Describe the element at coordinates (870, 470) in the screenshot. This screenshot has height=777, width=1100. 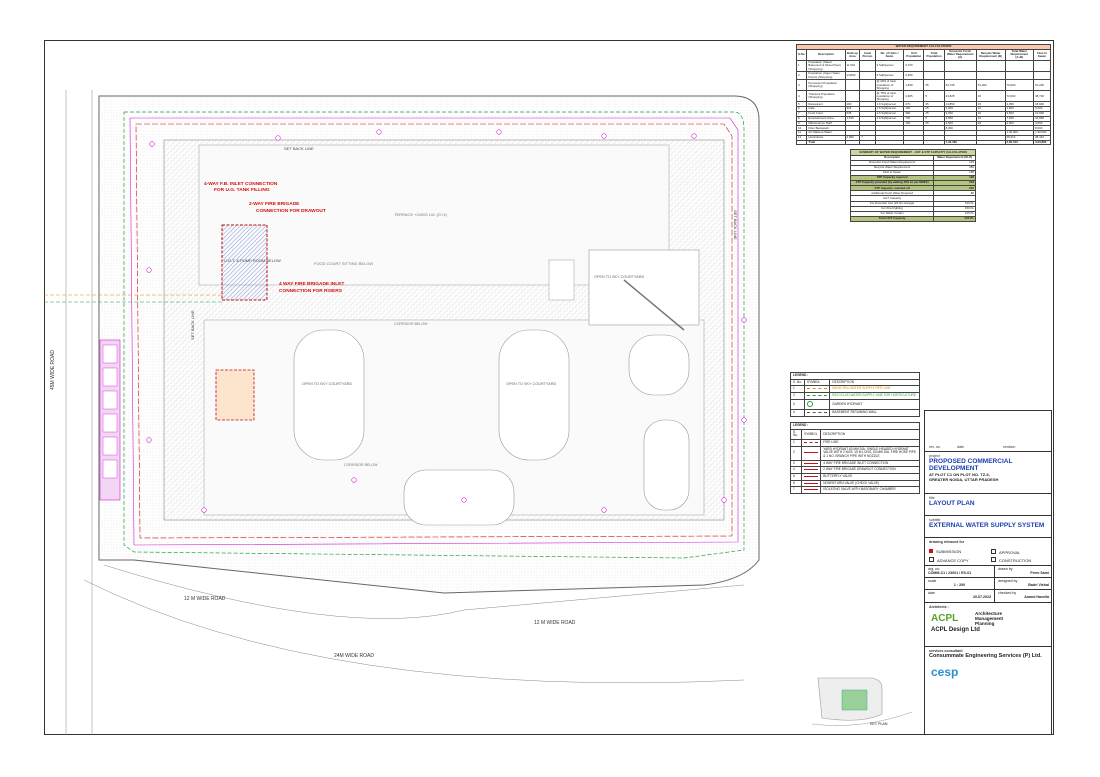
I see `legend2-desc: 2 WAY FIRE BRIGADE DRAWOUT CONNECTION` at that location.